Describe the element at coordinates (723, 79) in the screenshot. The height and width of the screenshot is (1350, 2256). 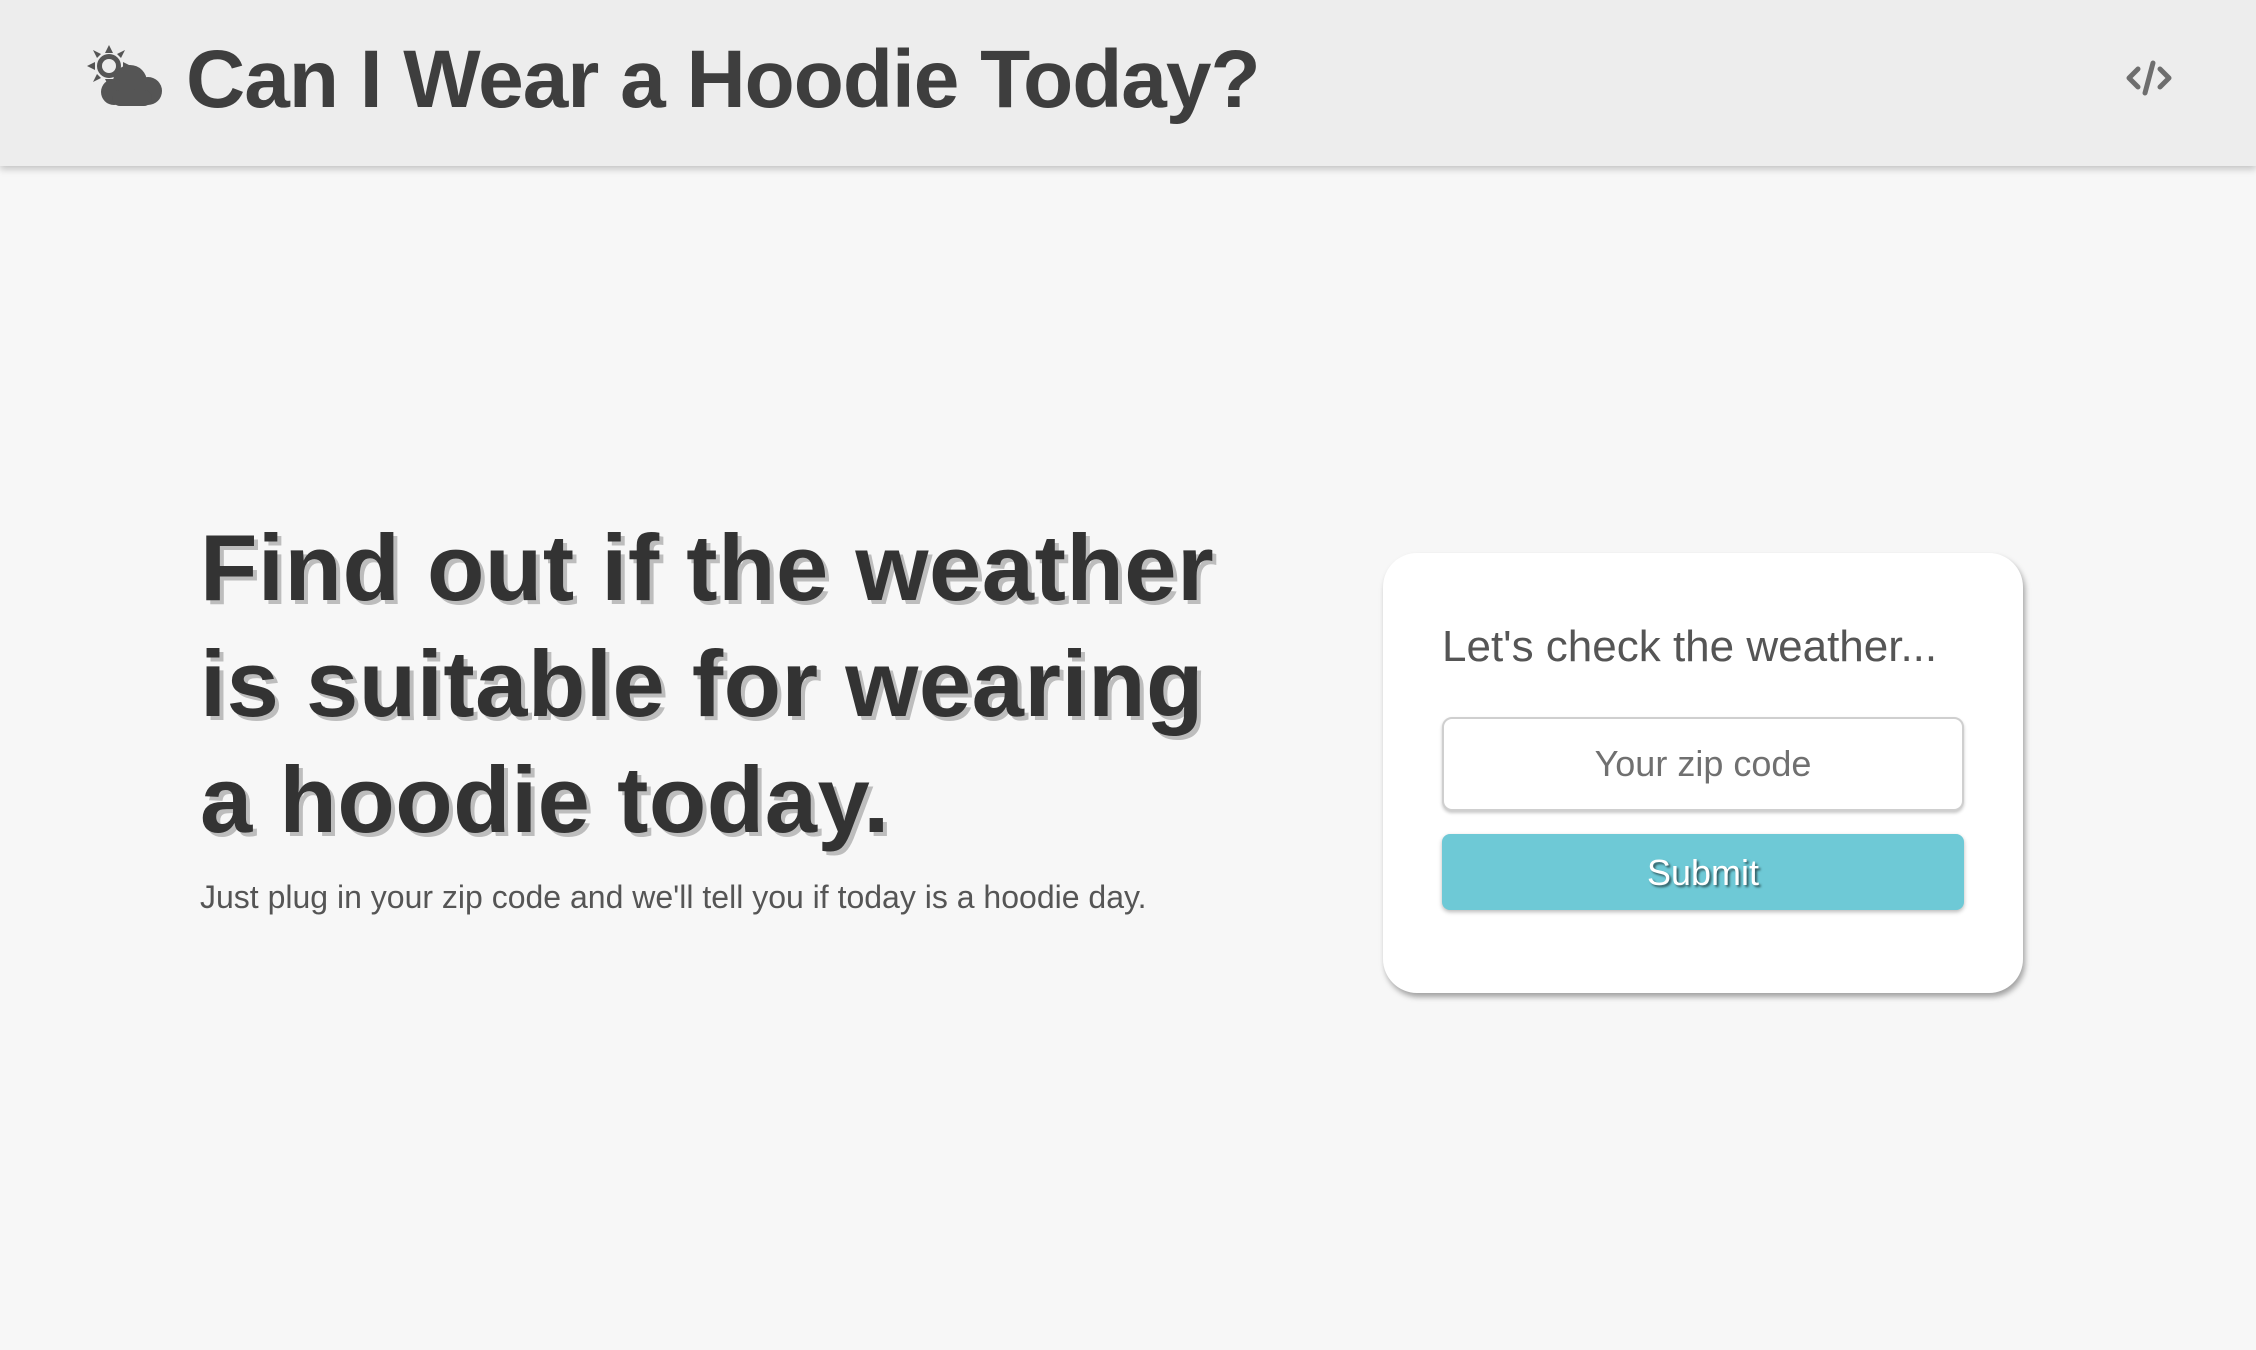
I see `site-title: Can I Wear a Hoodie Today?` at that location.